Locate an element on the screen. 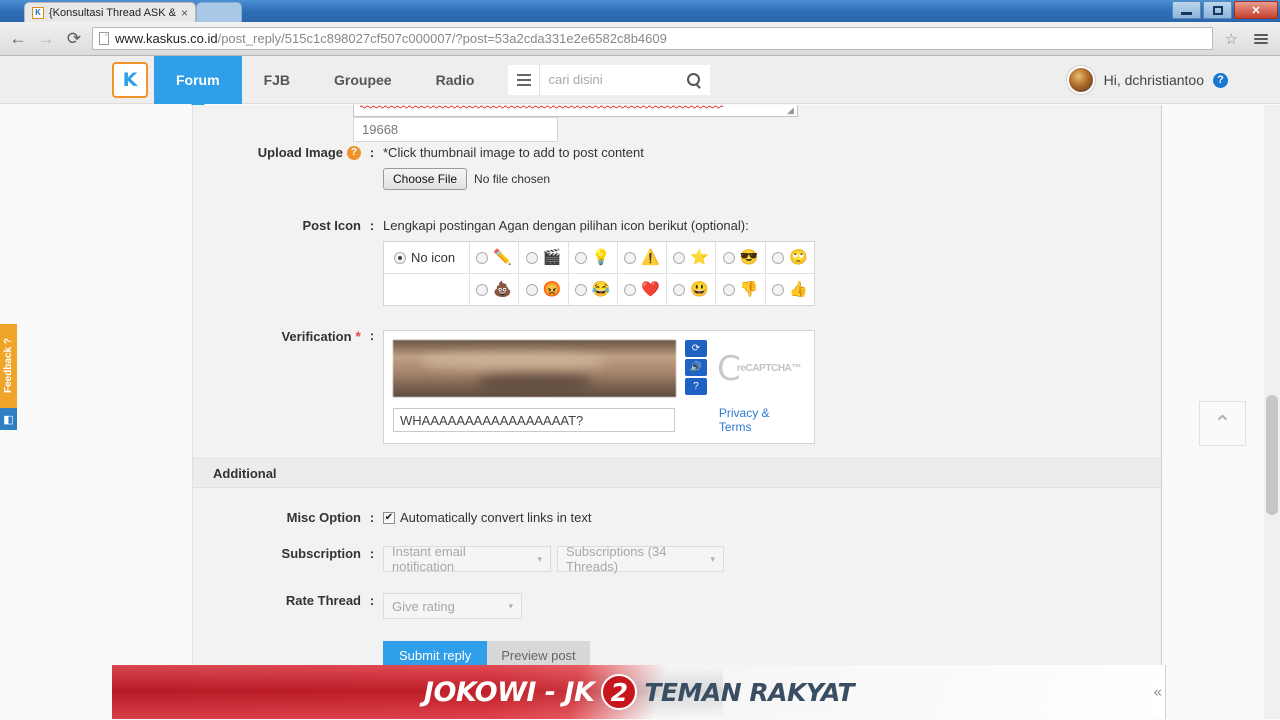  angry-red-face-icon: 😡 is located at coordinates (552, 289).